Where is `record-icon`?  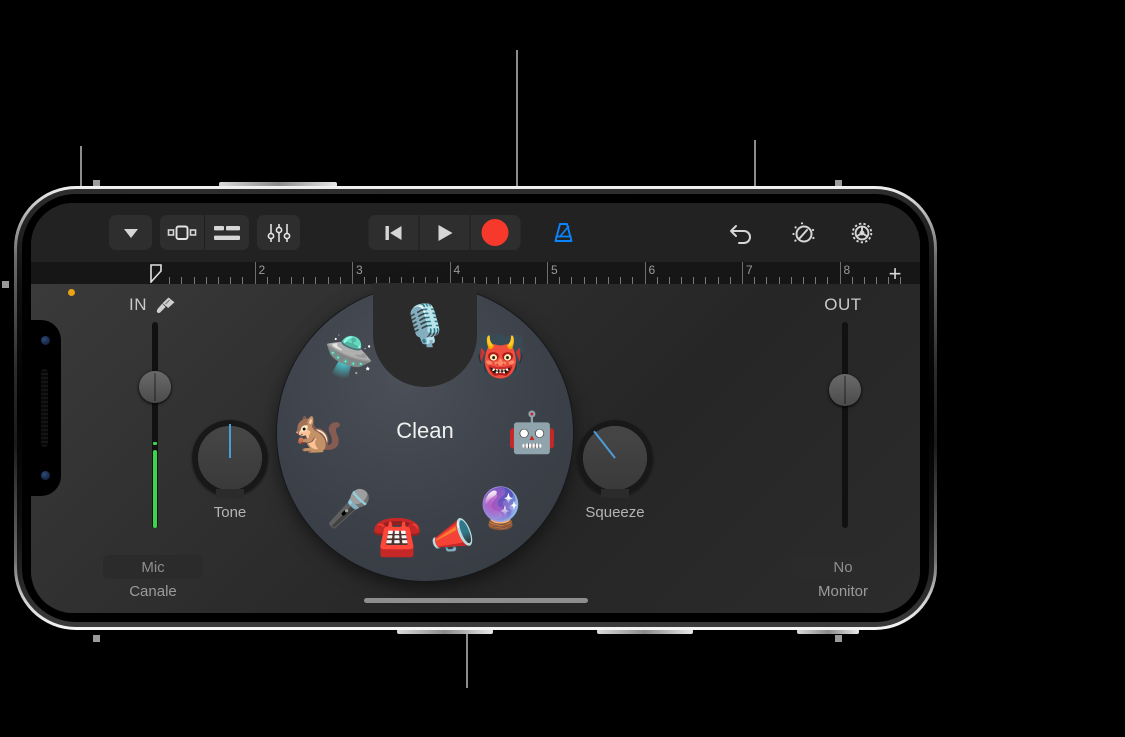 record-icon is located at coordinates (495, 232).